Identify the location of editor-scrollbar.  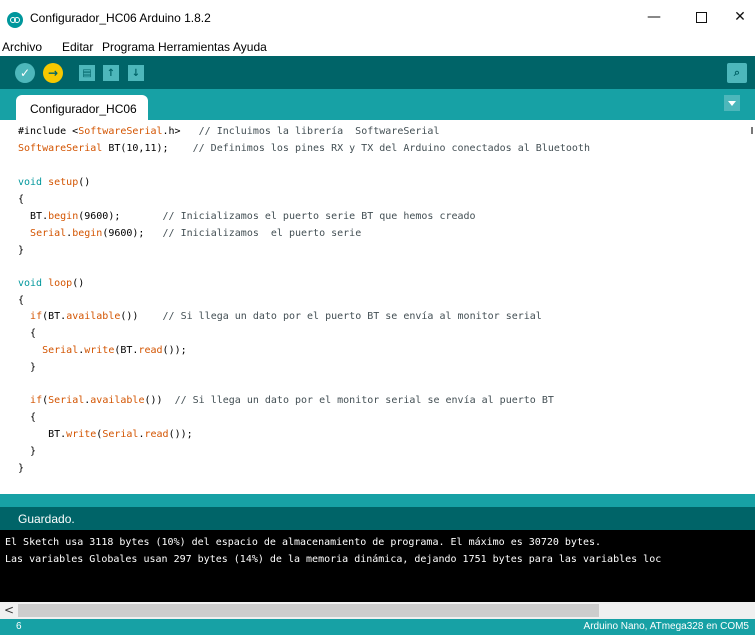
(752, 130).